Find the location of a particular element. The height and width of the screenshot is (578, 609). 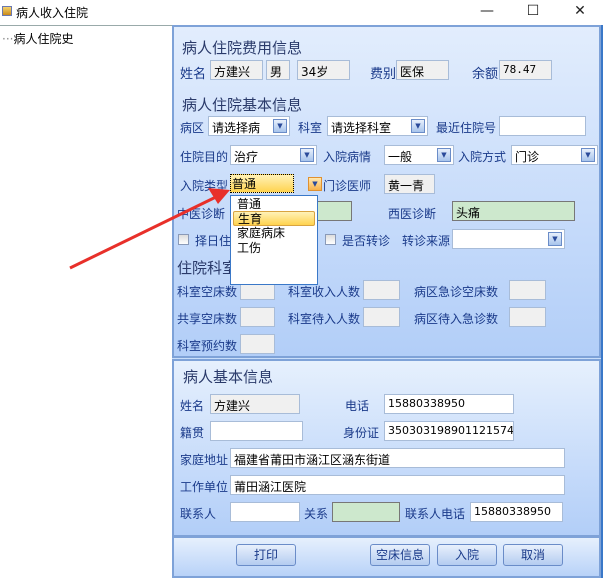

red-arrow-annotation is located at coordinates (149, 229).